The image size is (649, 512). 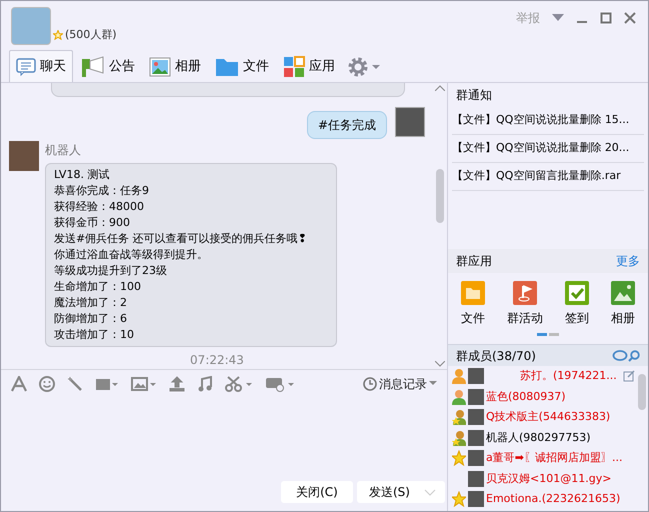 What do you see at coordinates (623, 293) in the screenshot?
I see `mountain-picture-icon` at bounding box center [623, 293].